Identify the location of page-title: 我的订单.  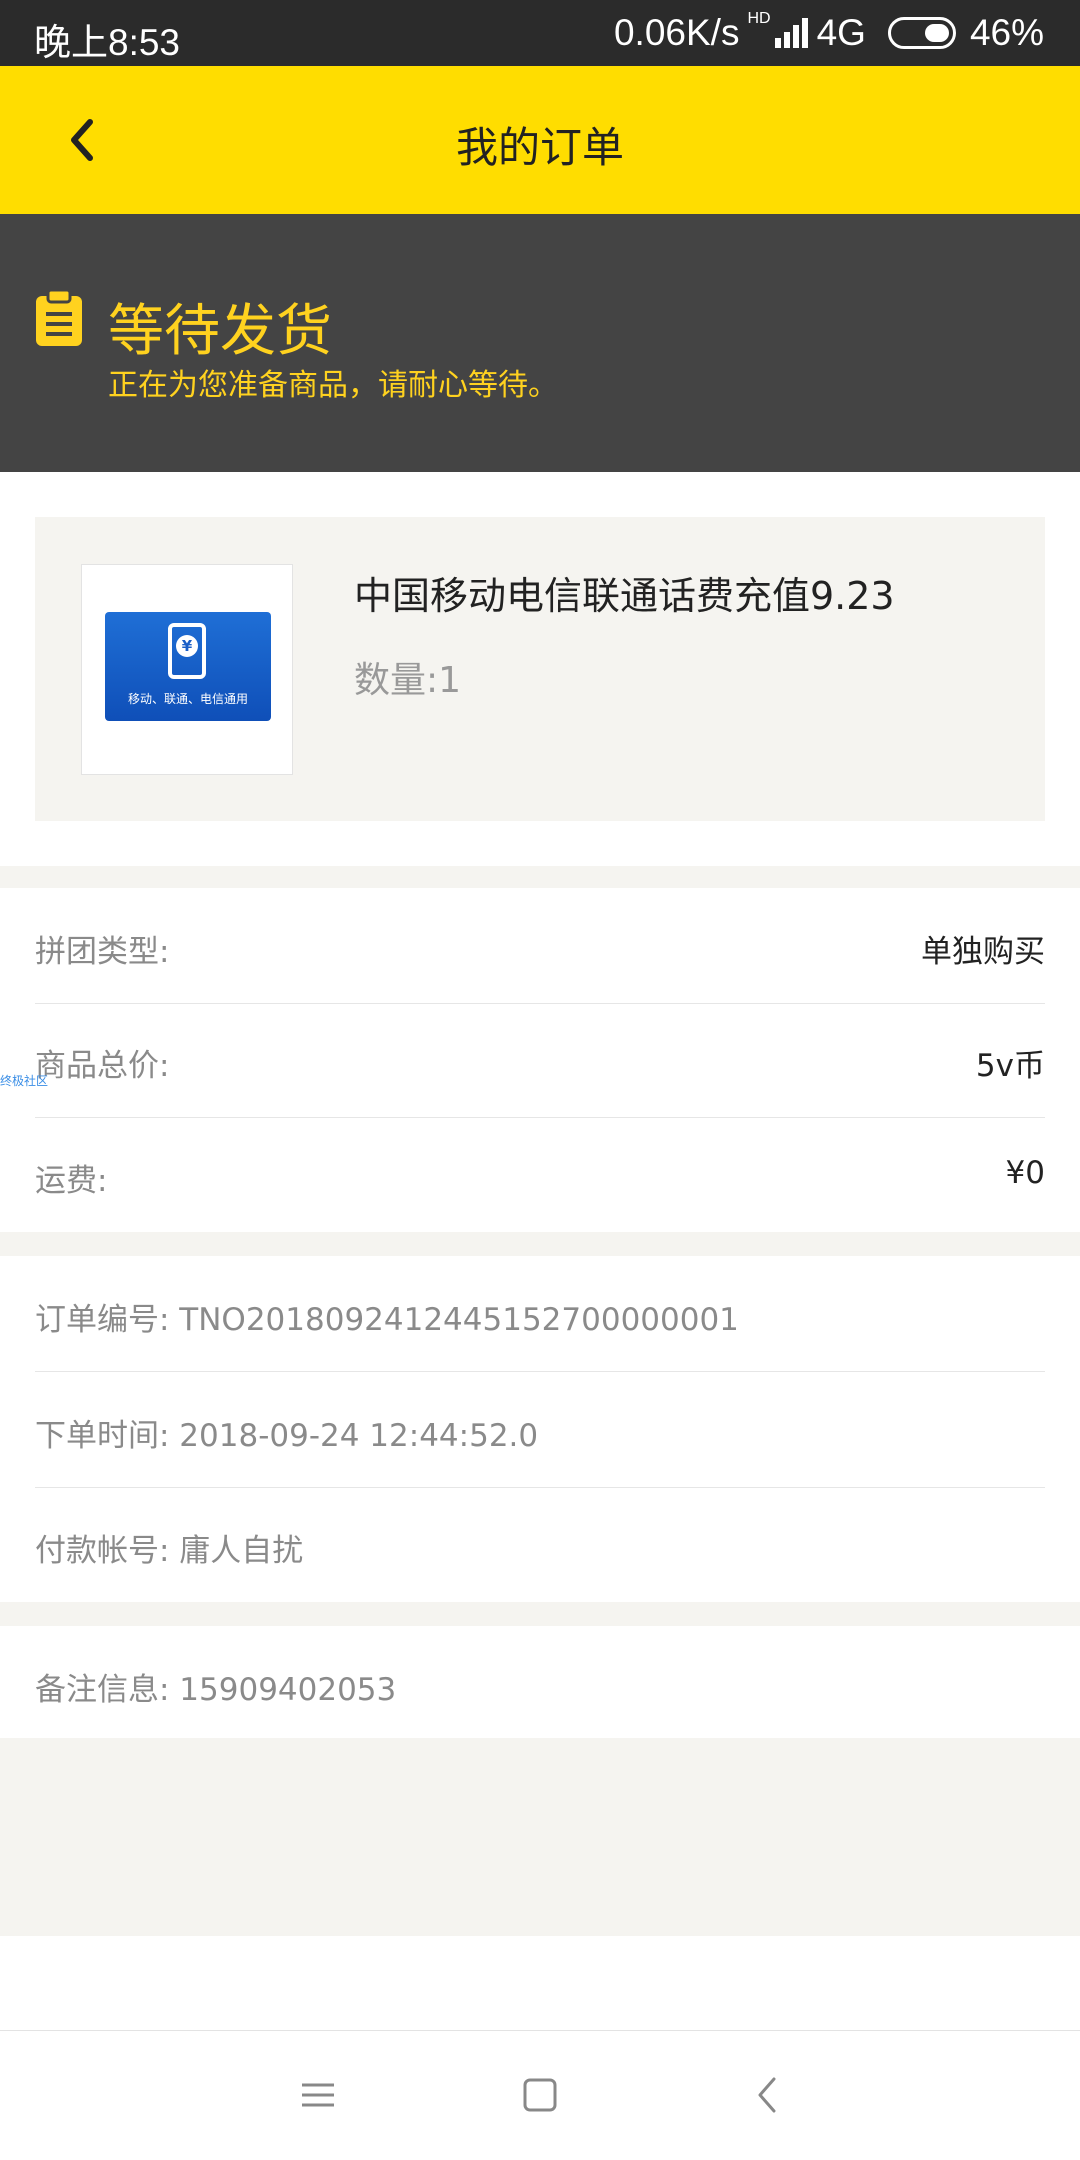
(539, 147).